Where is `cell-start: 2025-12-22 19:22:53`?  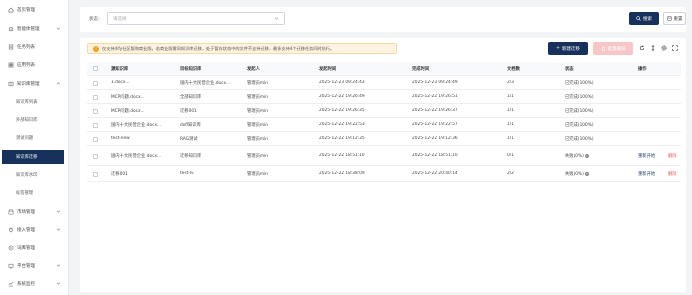 cell-start: 2025-12-22 19:22:53 is located at coordinates (342, 124).